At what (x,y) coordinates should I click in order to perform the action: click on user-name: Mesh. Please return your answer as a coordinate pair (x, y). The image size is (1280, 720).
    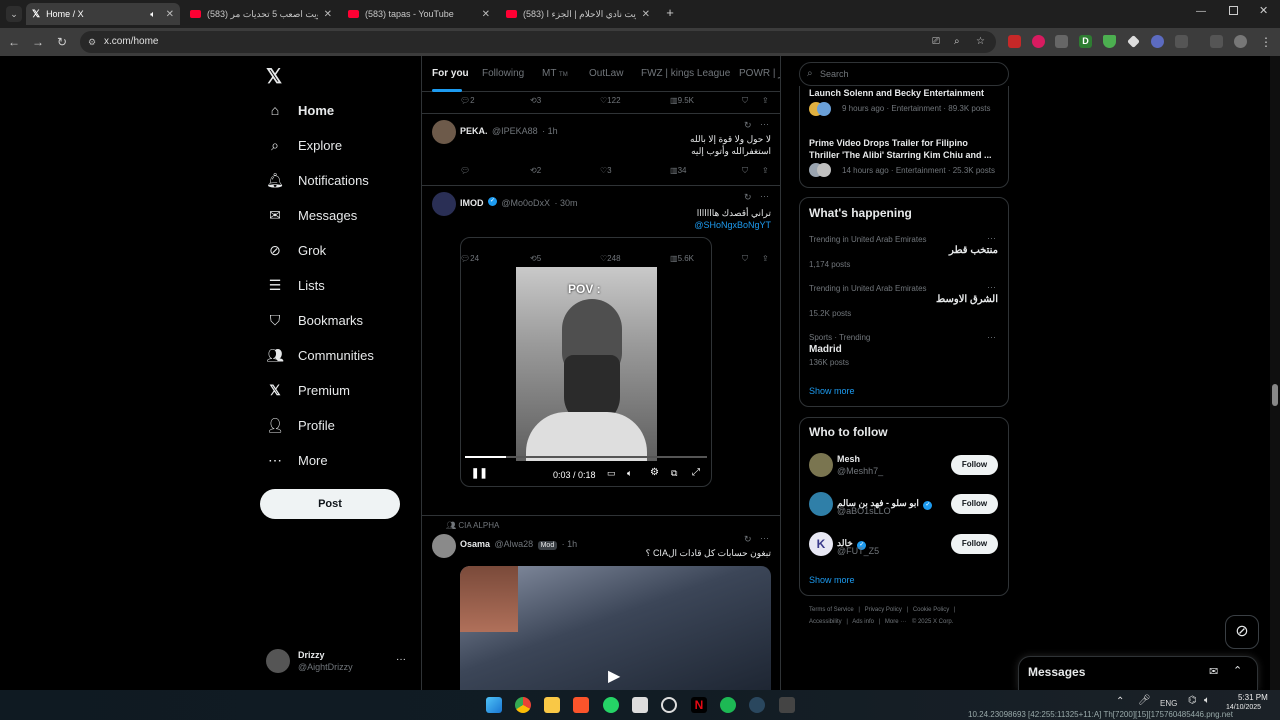
    Looking at the image, I should click on (848, 459).